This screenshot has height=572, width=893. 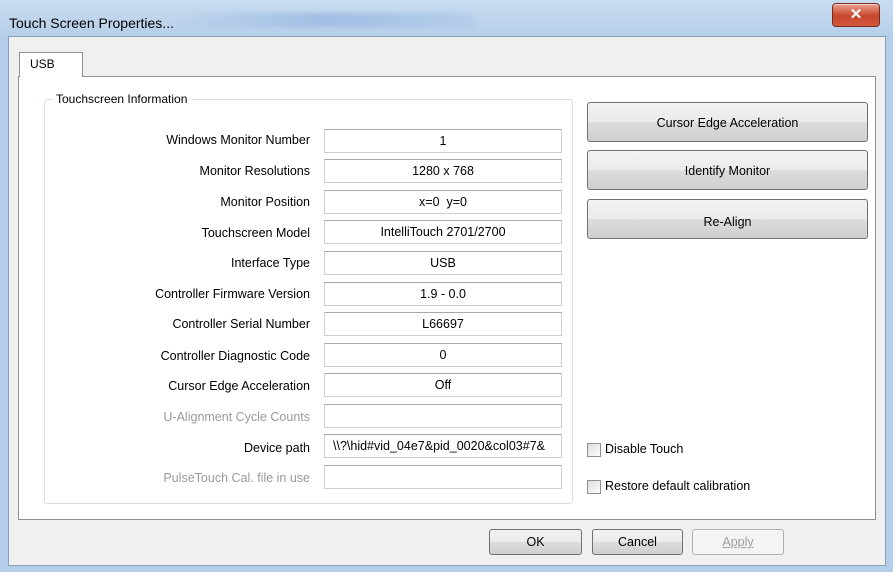 I want to click on interface-type-field: USB, so click(x=443, y=263).